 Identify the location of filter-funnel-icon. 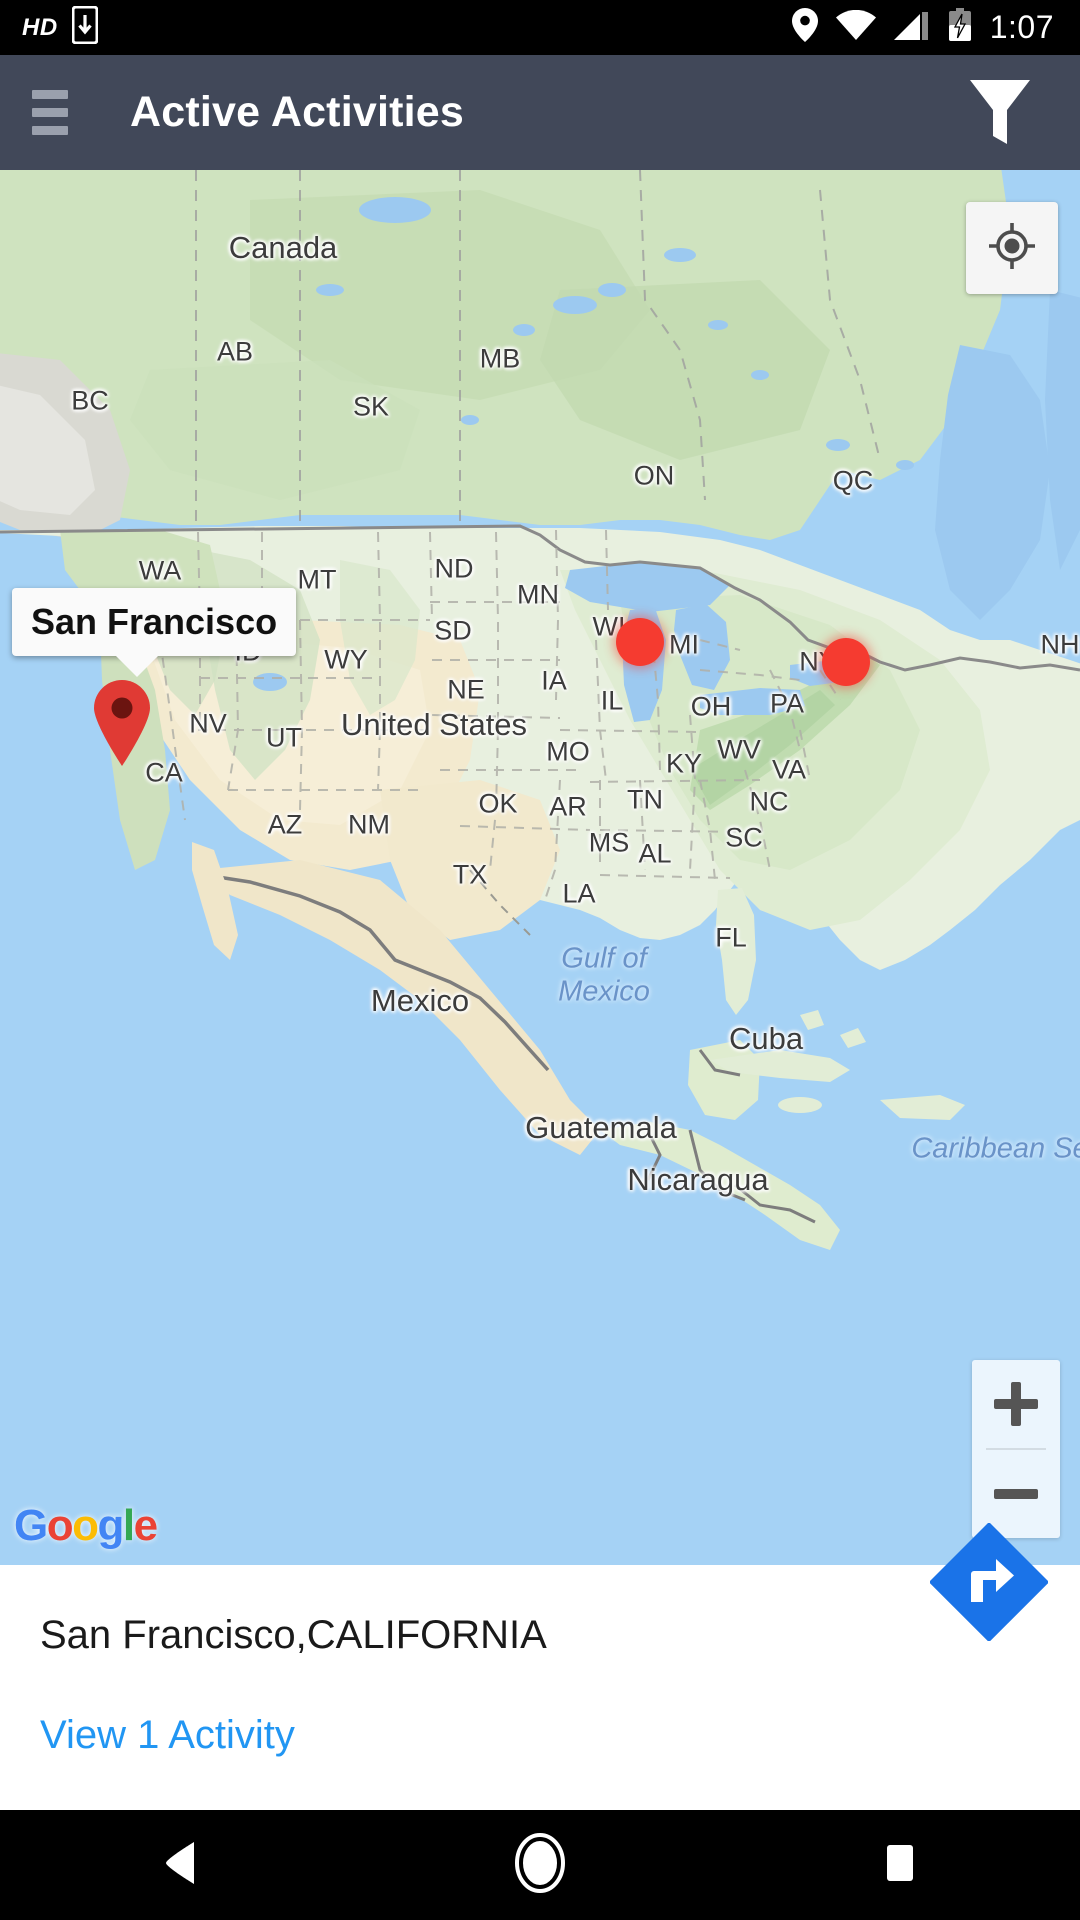
(1000, 113).